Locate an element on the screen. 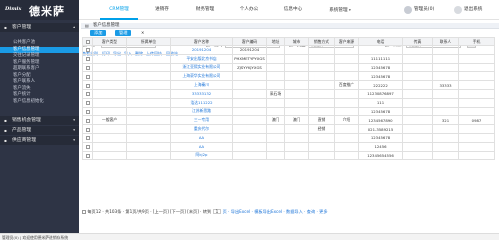 Image resolution: width=499 pixels, height=240 pixels. header-city: 城市 is located at coordinates (296, 41).